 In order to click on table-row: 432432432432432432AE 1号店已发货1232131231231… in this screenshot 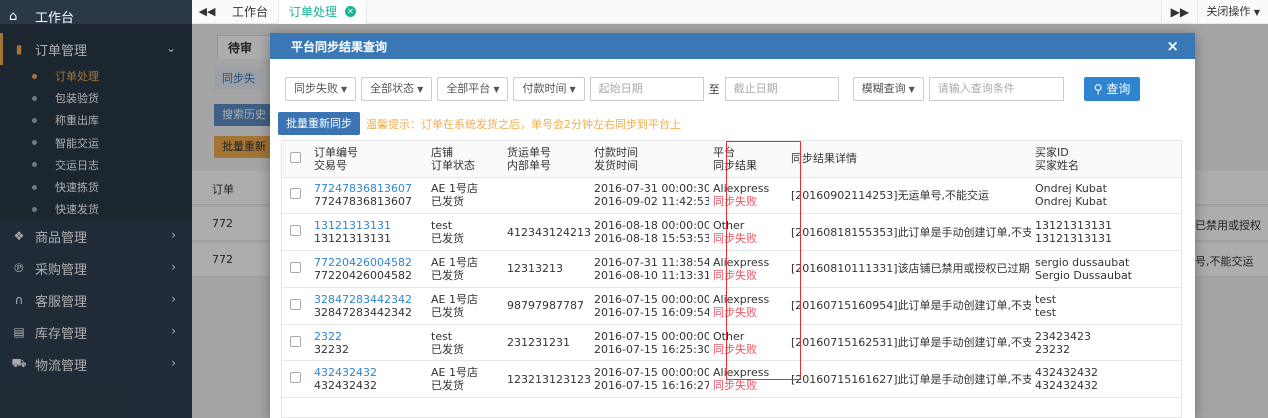, I will do `click(731, 379)`.